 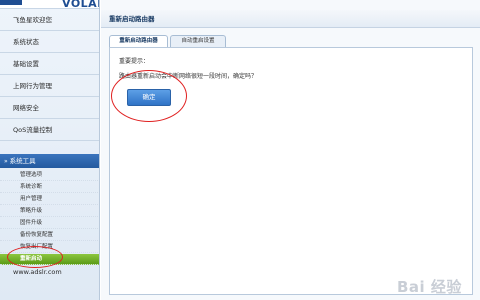 What do you see at coordinates (37, 272) in the screenshot?
I see `site-link: www.adslr.com` at bounding box center [37, 272].